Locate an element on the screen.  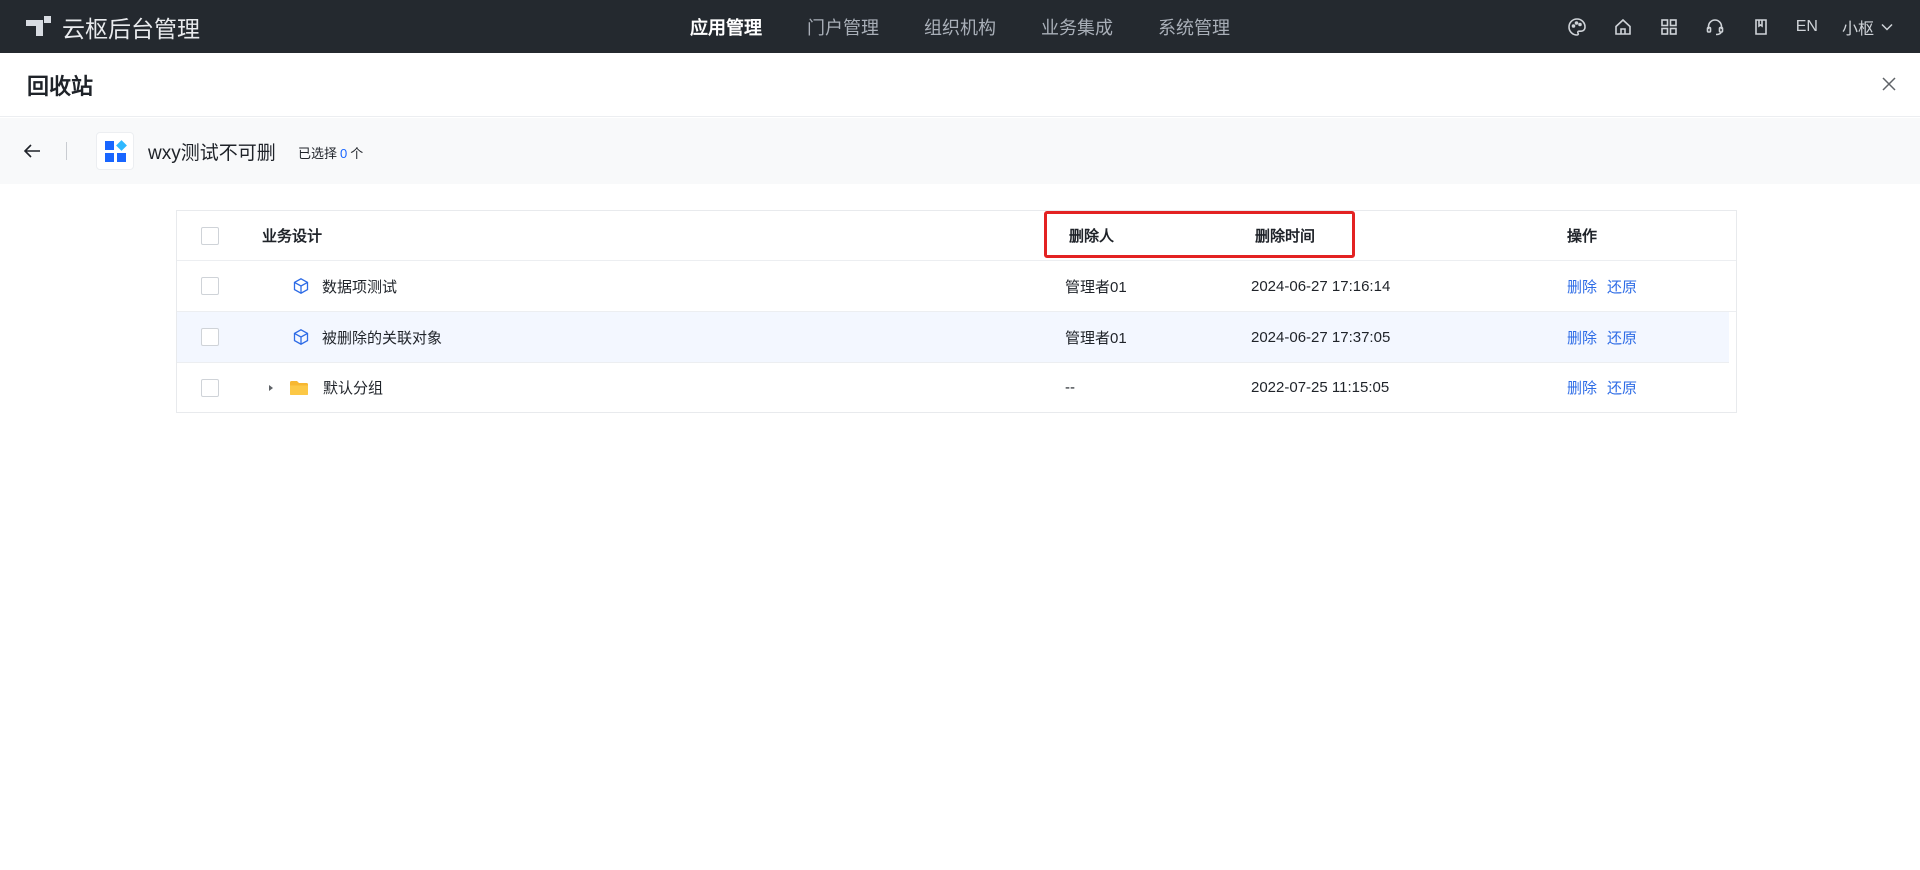
page-title: 回收站 is located at coordinates (60, 86).